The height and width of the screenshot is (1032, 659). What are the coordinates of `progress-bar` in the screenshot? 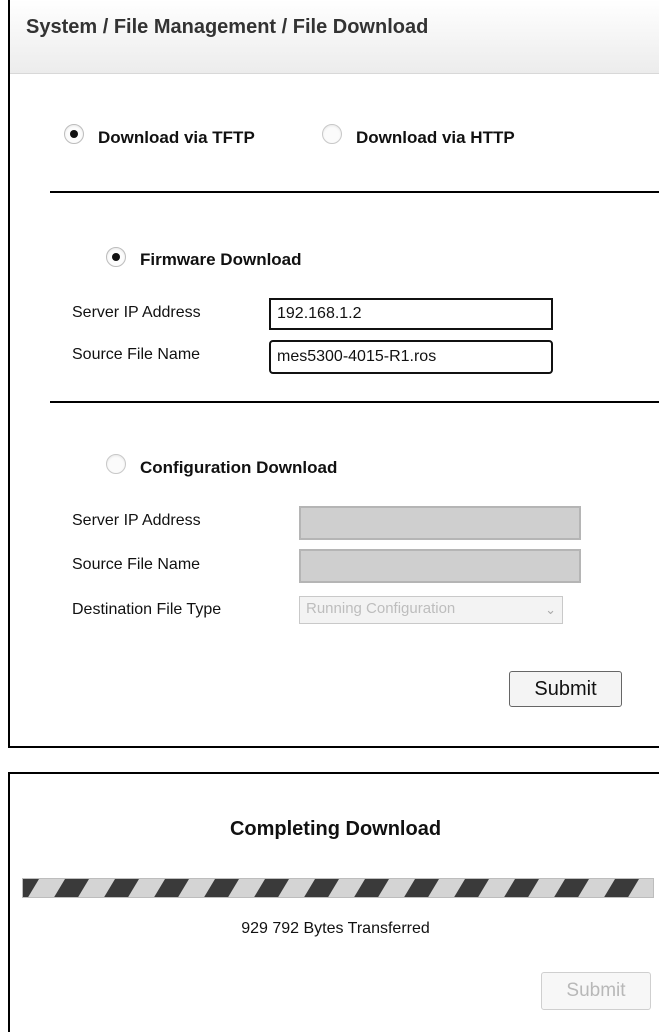 It's located at (338, 888).